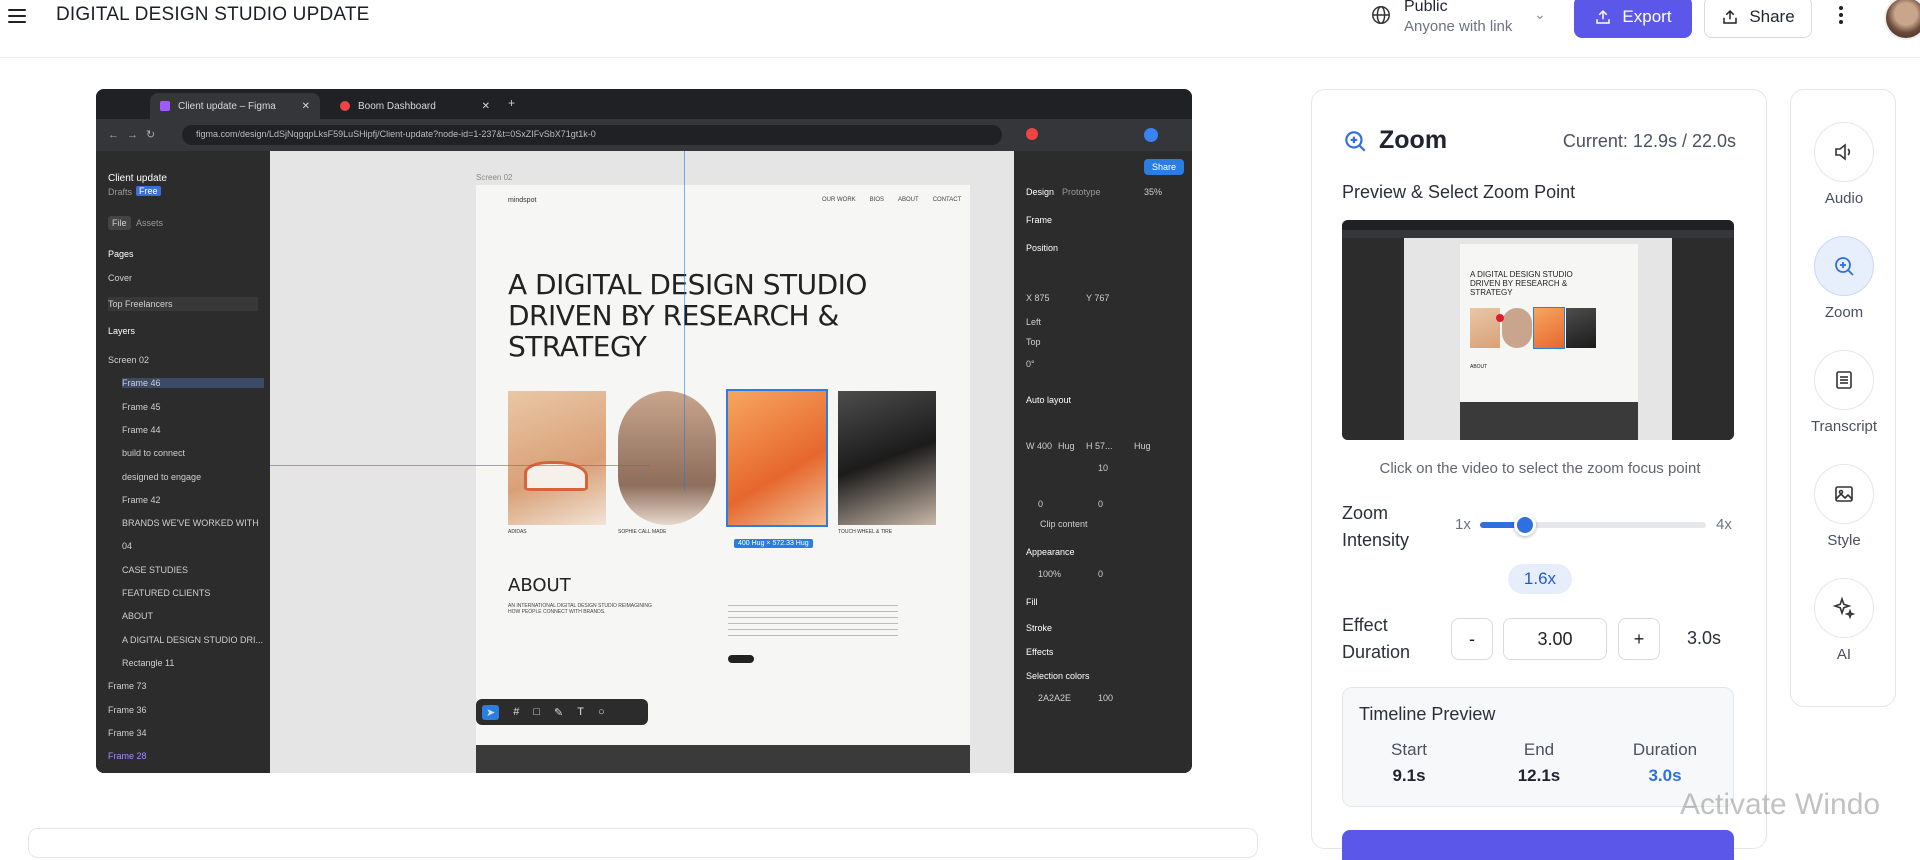  I want to click on selection-size-badge: 400 Hug × 572.33 Hug, so click(773, 543).